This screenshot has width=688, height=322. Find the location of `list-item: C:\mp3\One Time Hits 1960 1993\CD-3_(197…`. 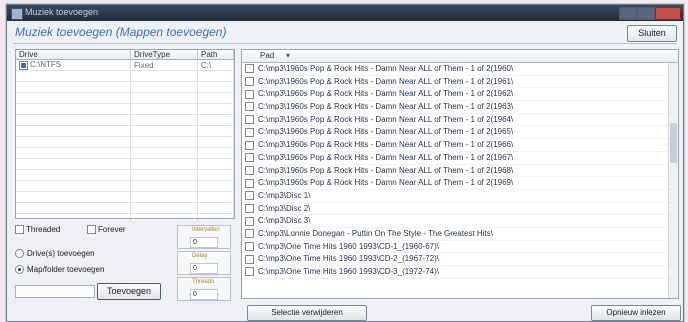

list-item: C:\mp3\One Time Hits 1960 1993\CD-3_(197… is located at coordinates (460, 272).